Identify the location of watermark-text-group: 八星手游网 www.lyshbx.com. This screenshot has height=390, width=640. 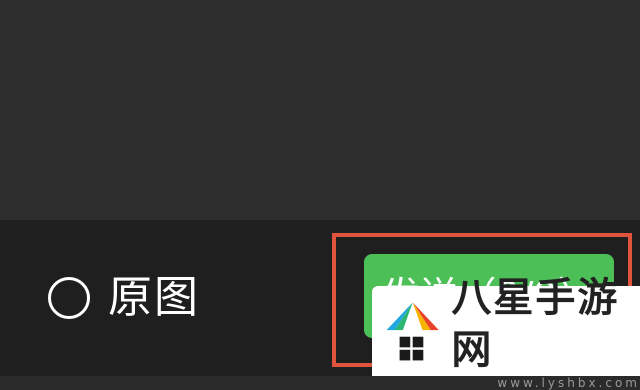
(545, 331).